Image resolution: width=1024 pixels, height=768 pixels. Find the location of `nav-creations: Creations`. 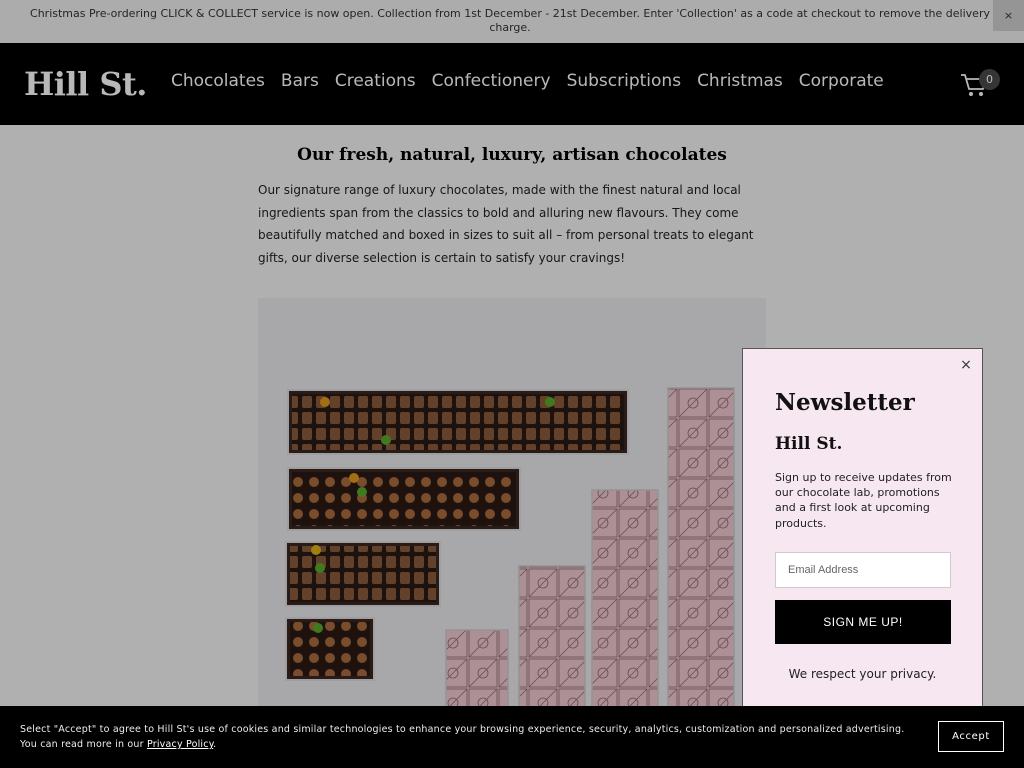

nav-creations: Creations is located at coordinates (375, 81).